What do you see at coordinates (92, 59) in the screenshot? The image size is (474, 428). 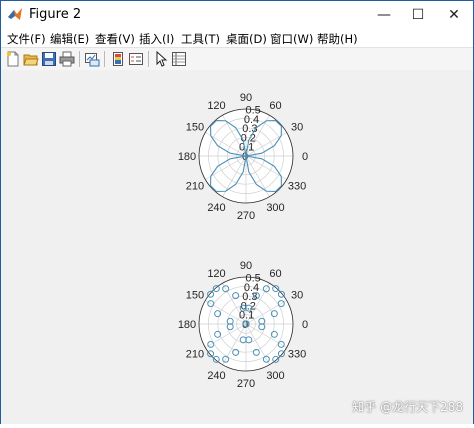 I see `link-plot-icon` at bounding box center [92, 59].